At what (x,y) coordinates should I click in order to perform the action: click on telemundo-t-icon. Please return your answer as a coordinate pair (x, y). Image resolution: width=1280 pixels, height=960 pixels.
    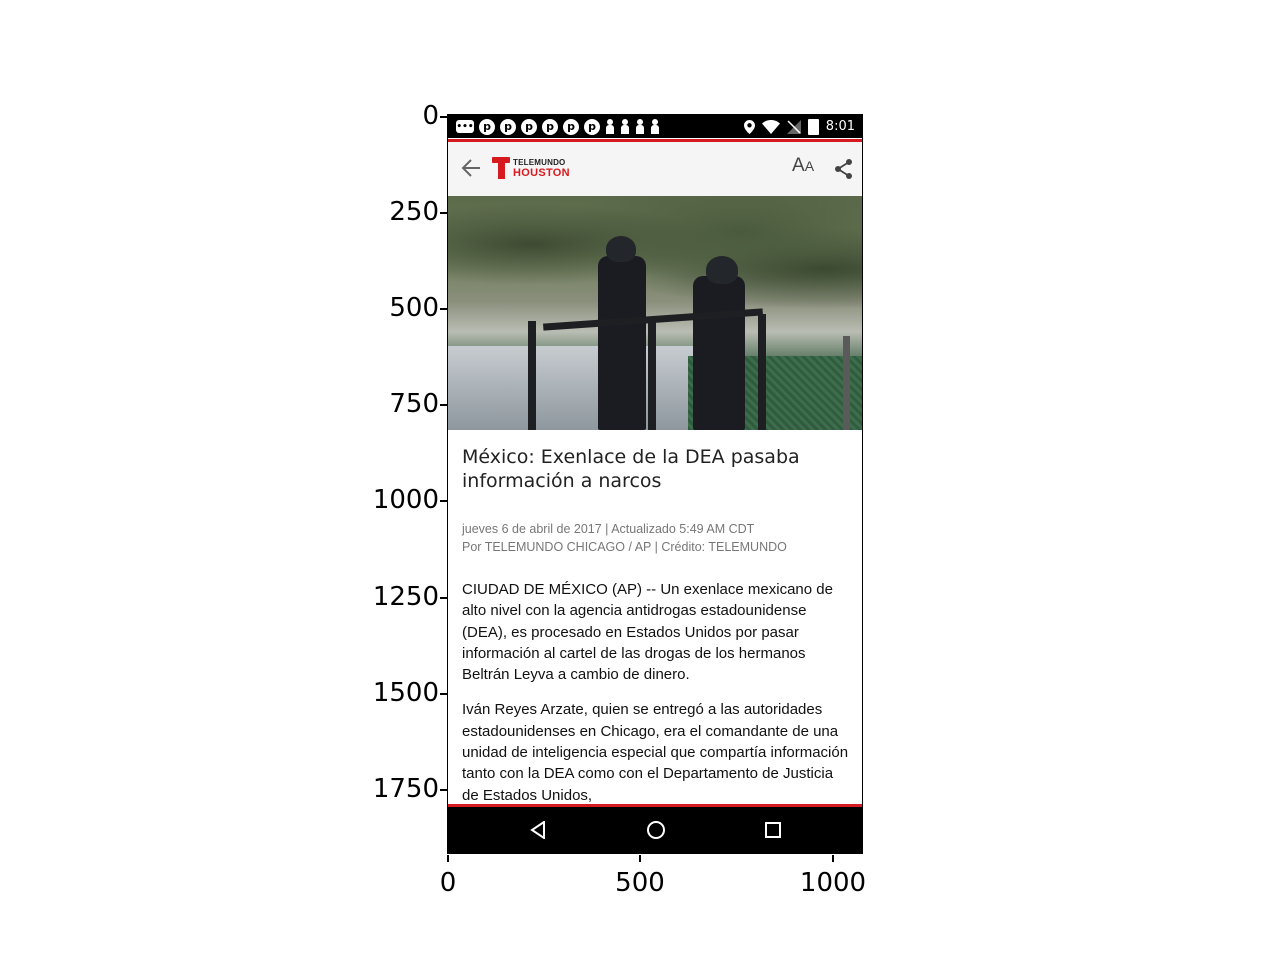
    Looking at the image, I should click on (501, 168).